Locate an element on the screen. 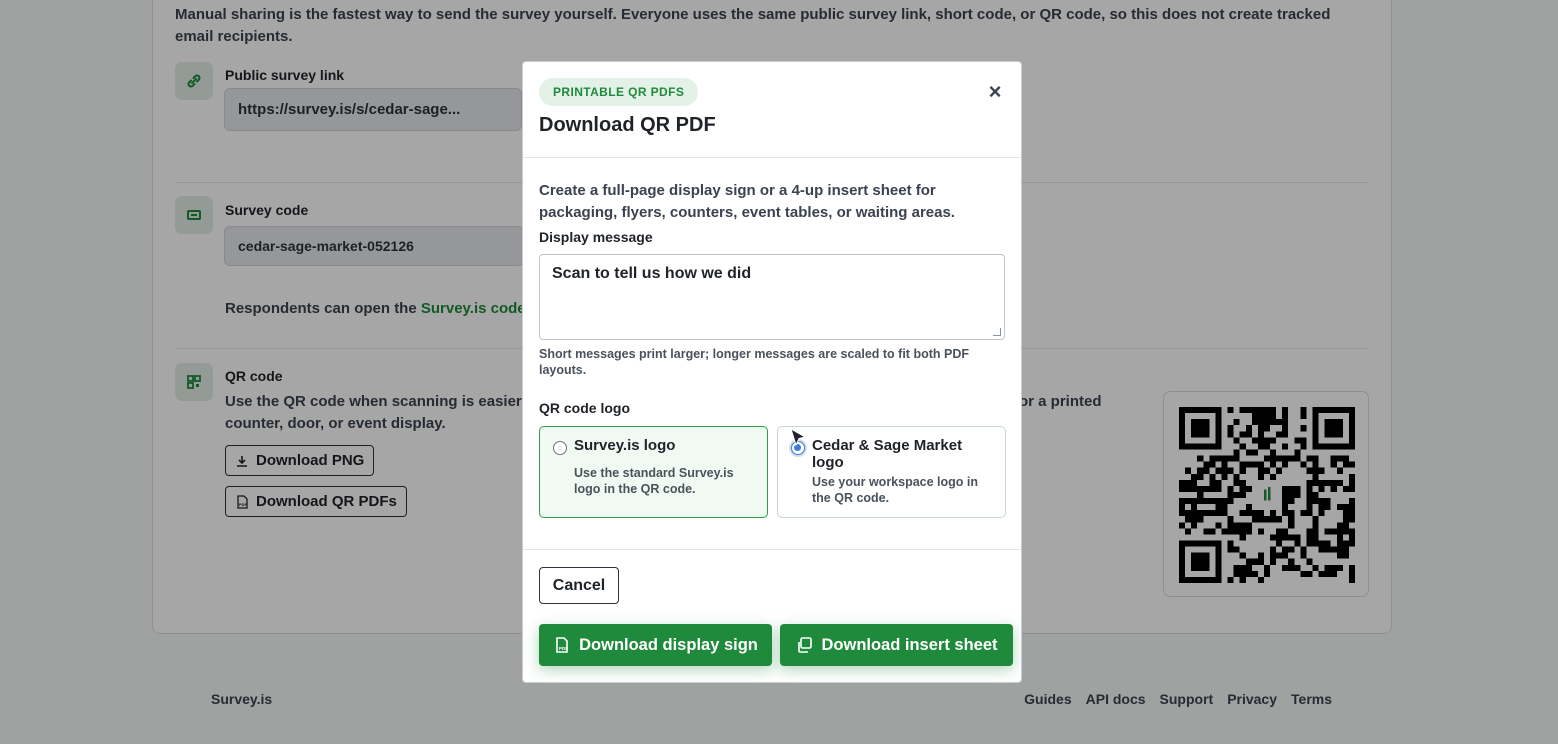 The image size is (1558, 744). display-message-label: Display message is located at coordinates (596, 237).